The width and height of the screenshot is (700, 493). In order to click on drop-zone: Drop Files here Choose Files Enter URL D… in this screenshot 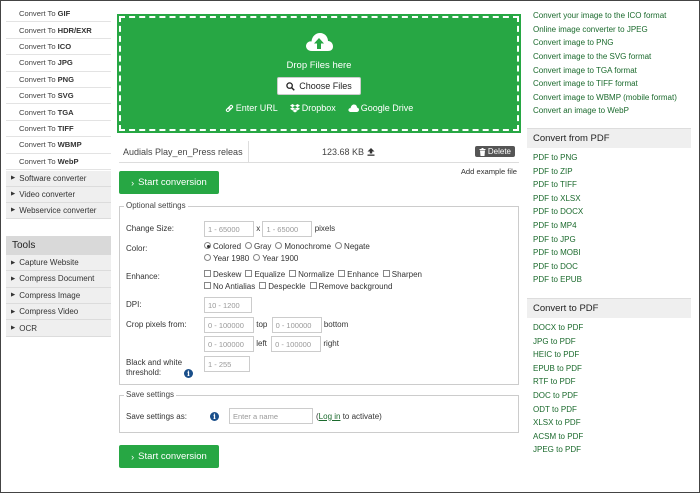, I will do `click(319, 73)`.